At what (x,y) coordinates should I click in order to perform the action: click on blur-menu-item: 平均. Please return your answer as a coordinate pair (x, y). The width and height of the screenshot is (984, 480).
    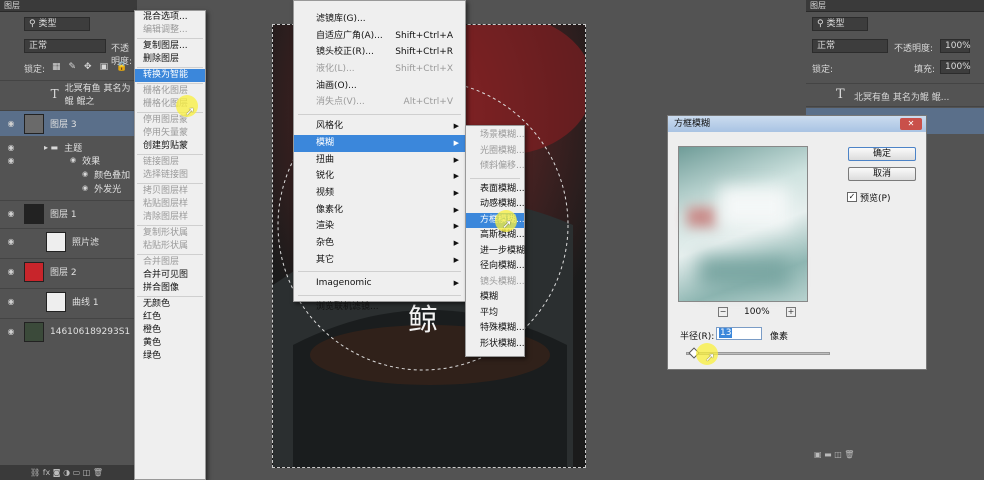
    Looking at the image, I should click on (495, 314).